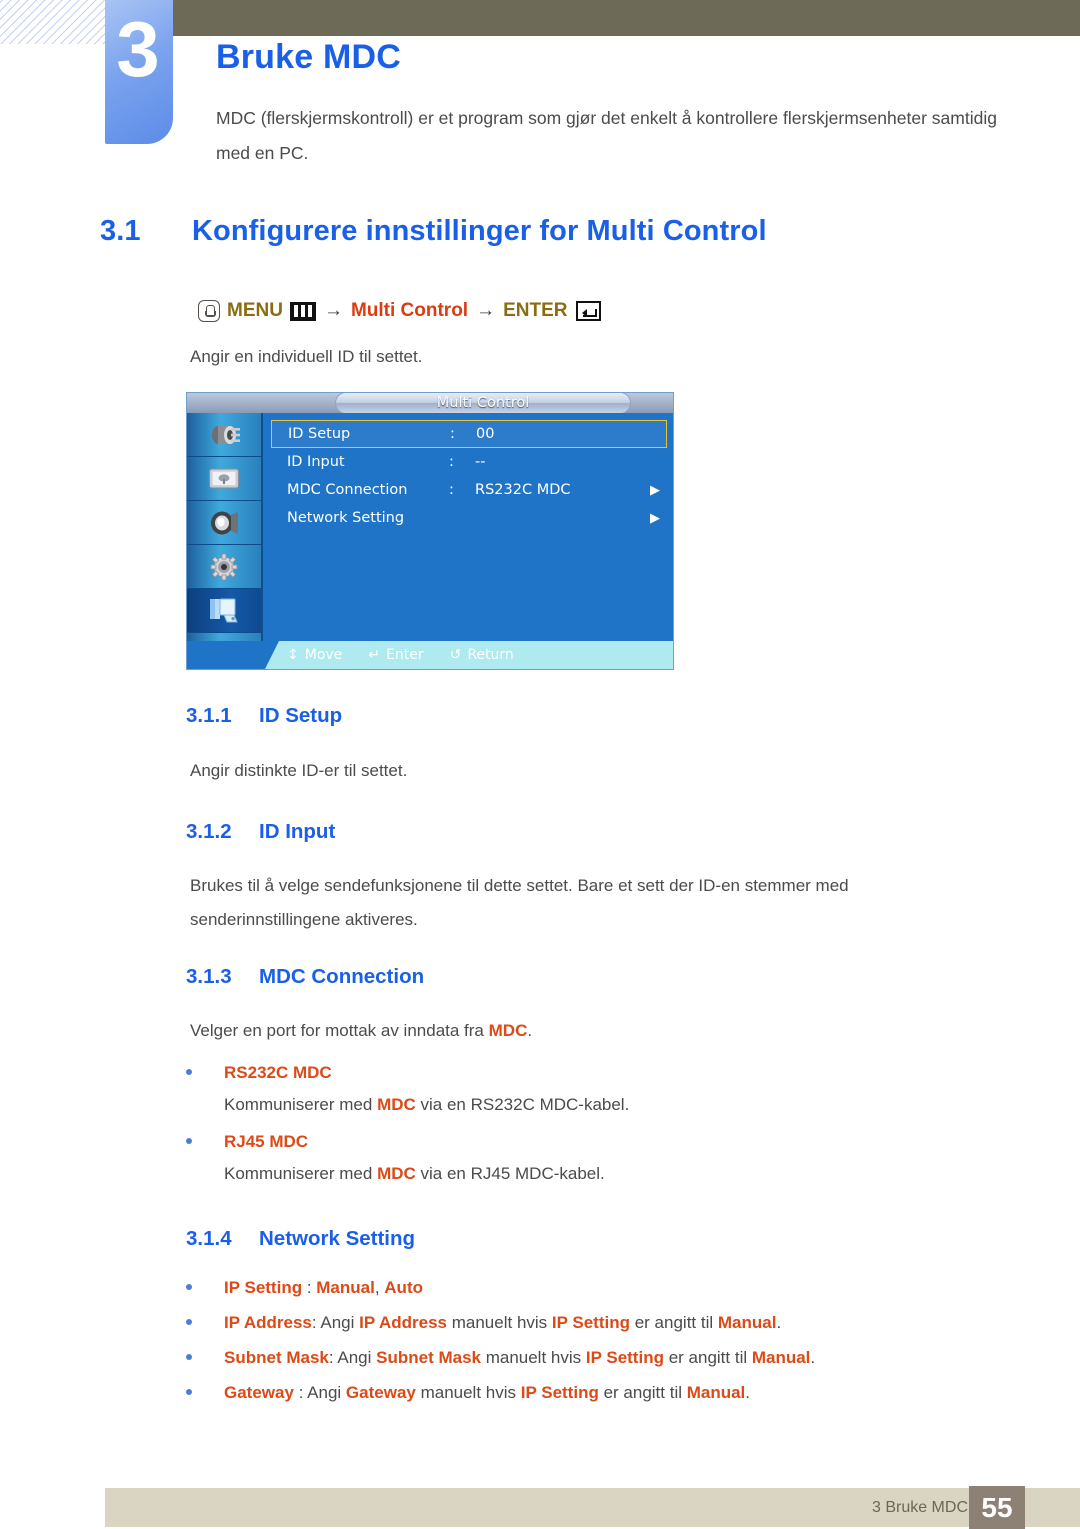  What do you see at coordinates (301, 715) in the screenshot?
I see `subsection-title: ID Setup` at bounding box center [301, 715].